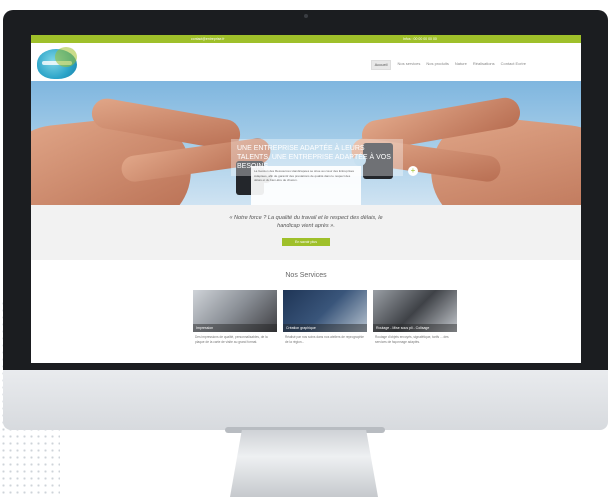  I want to click on monitor-stand, so click(304, 463).